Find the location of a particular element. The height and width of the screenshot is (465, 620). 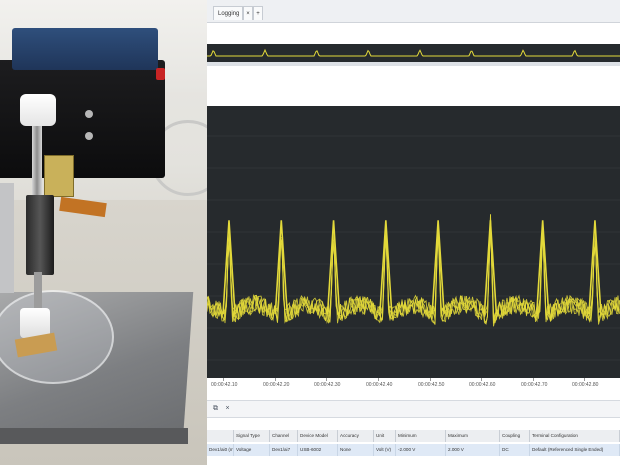

column-header: Minimum is located at coordinates (421, 436).